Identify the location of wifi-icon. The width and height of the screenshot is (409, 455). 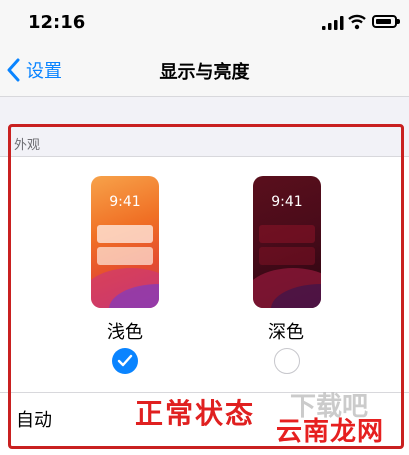
(357, 22).